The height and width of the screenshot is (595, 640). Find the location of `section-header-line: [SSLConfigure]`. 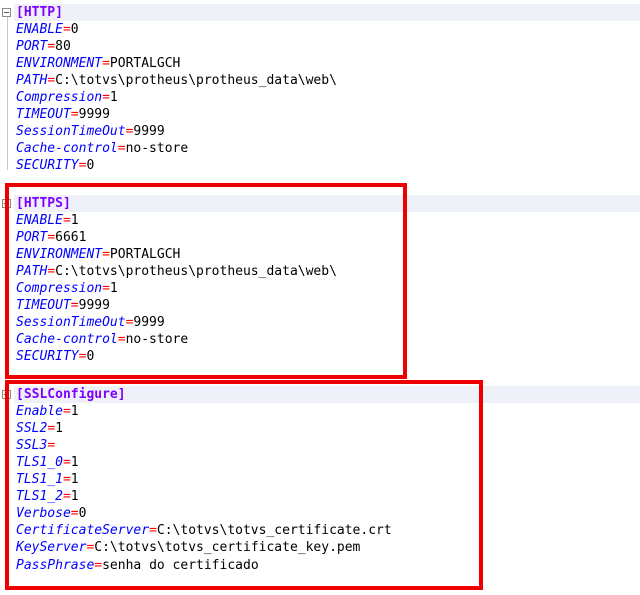

section-header-line: [SSLConfigure] is located at coordinates (71, 394).